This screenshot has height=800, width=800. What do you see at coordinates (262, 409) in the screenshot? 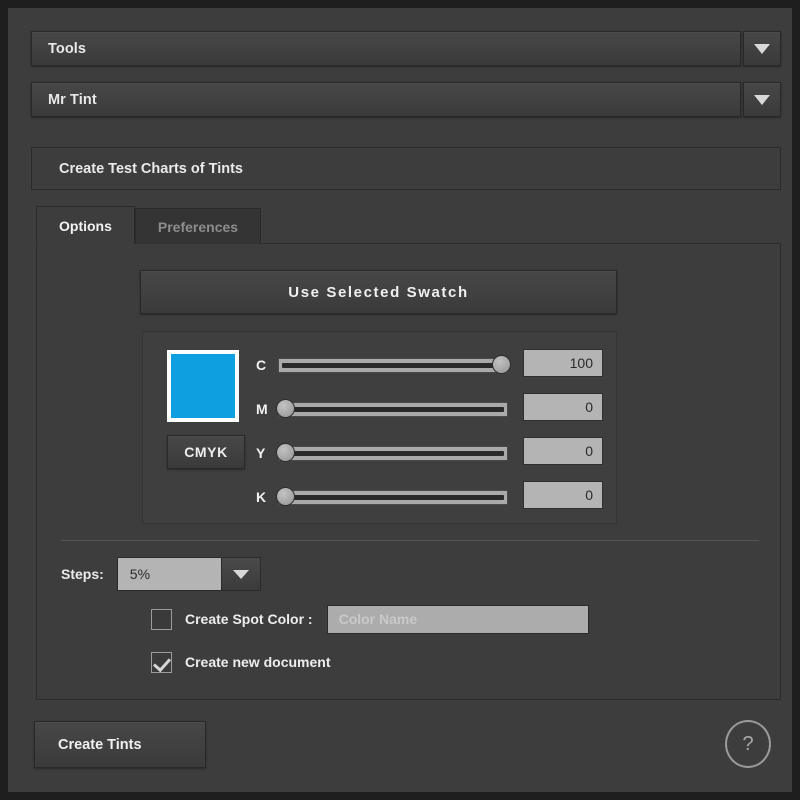
I see `slider-label-m: M` at bounding box center [262, 409].